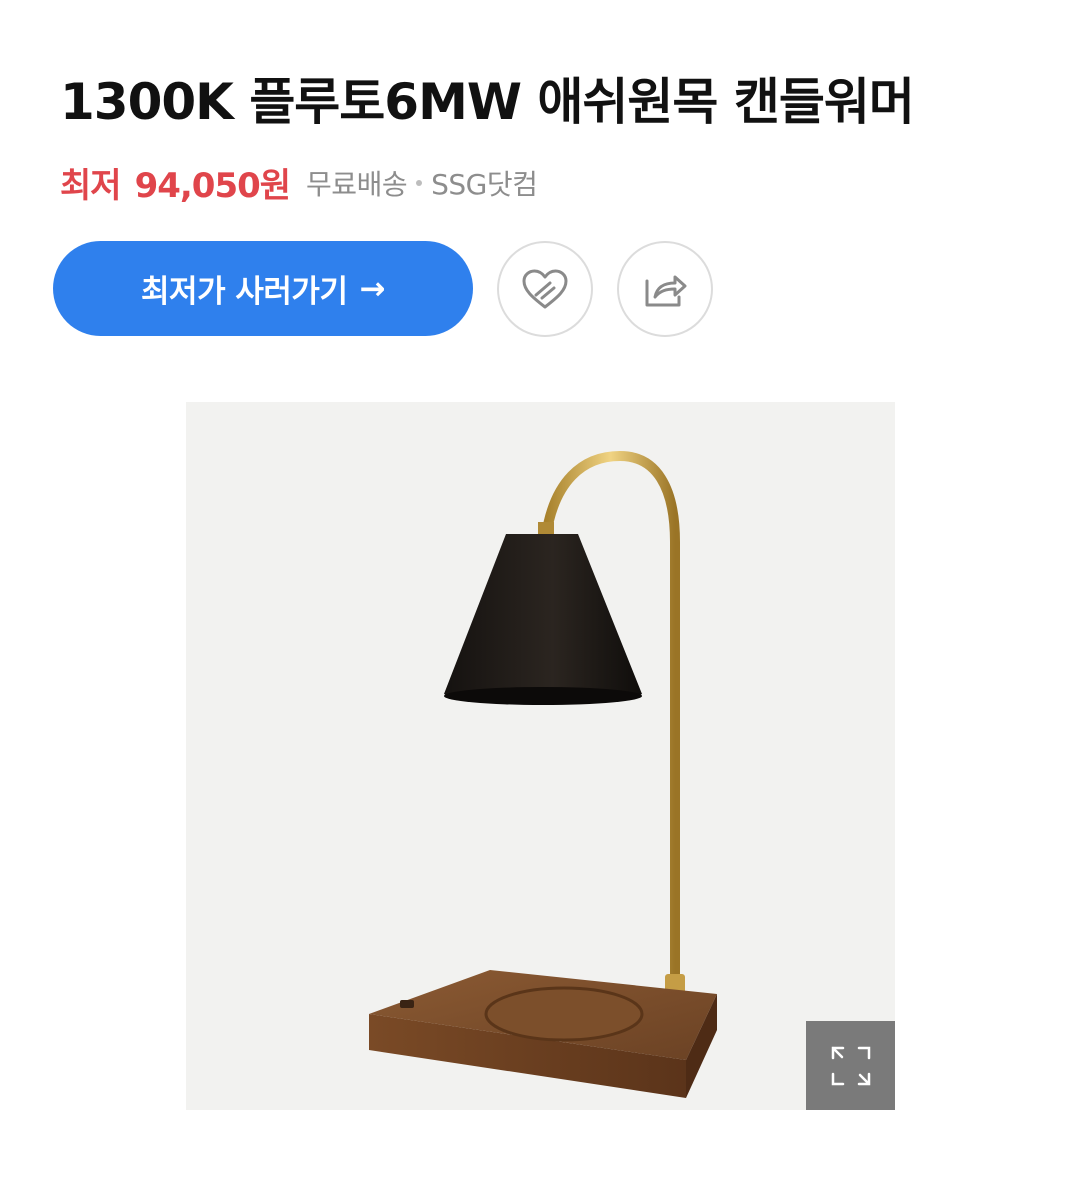  I want to click on buy-lowest-price-button: 최저가 사러가기 →, so click(263, 288).